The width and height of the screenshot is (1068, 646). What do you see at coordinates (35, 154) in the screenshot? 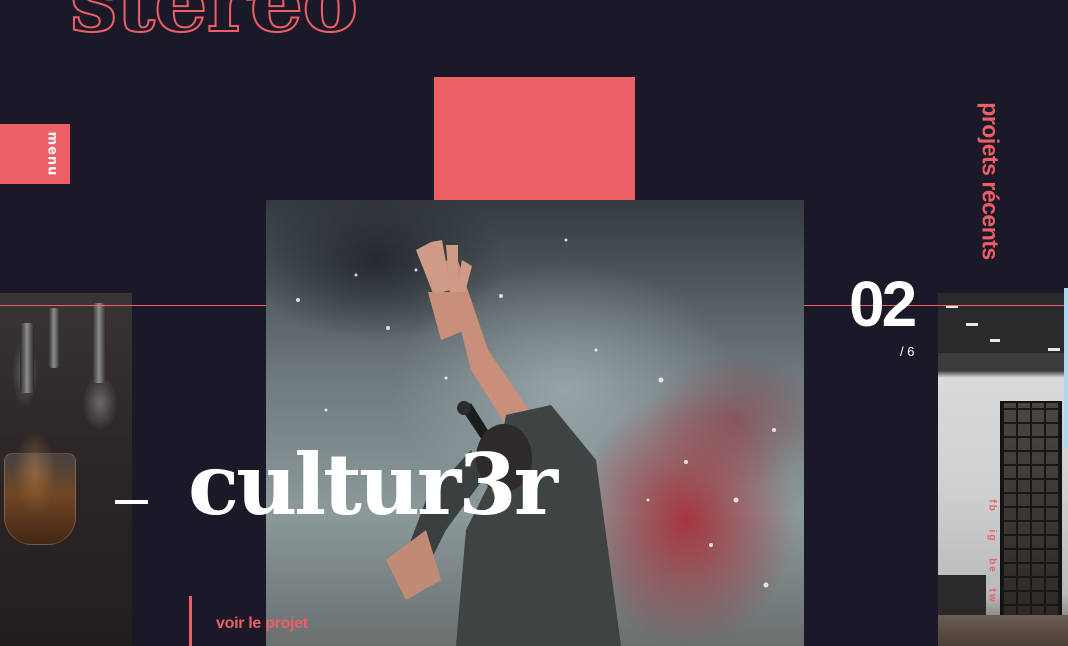
I see `menu-button: menu` at bounding box center [35, 154].